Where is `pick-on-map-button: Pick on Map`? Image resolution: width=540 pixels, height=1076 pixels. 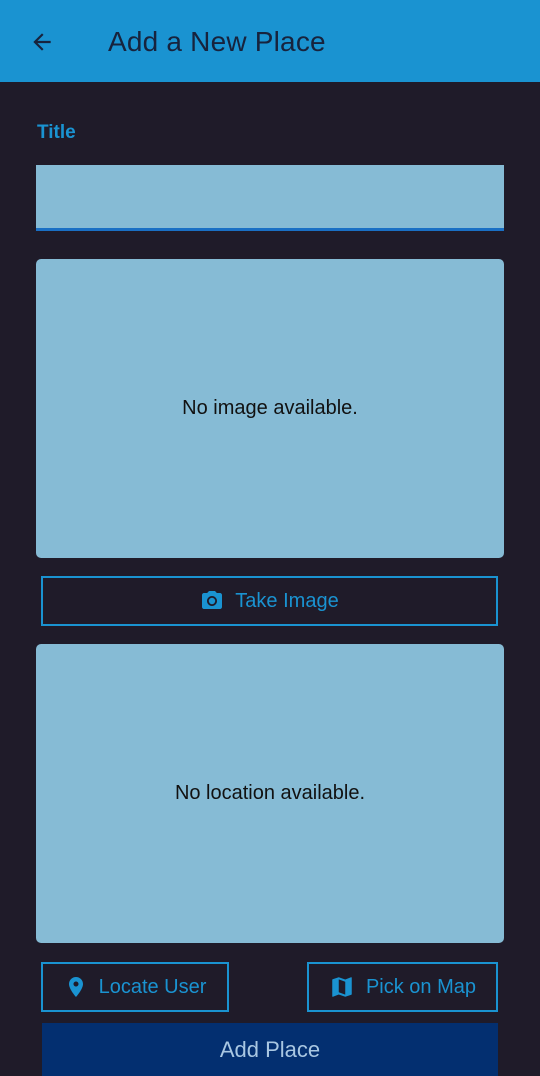
pick-on-map-button: Pick on Map is located at coordinates (402, 987).